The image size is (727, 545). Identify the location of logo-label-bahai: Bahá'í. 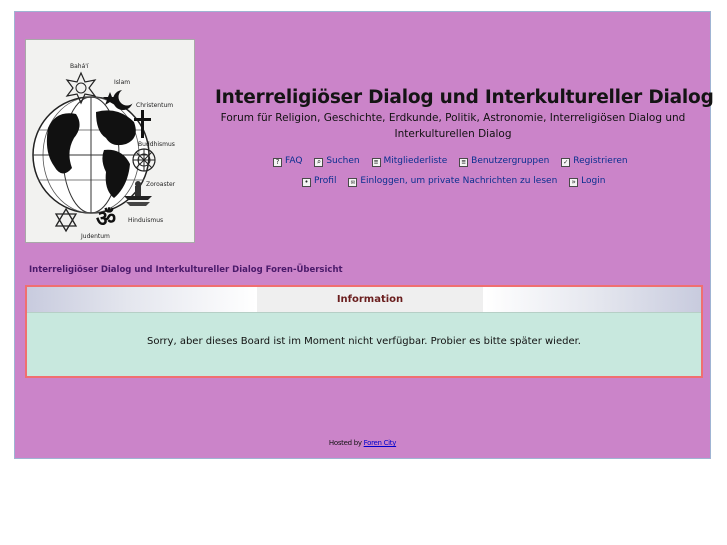
(79, 66).